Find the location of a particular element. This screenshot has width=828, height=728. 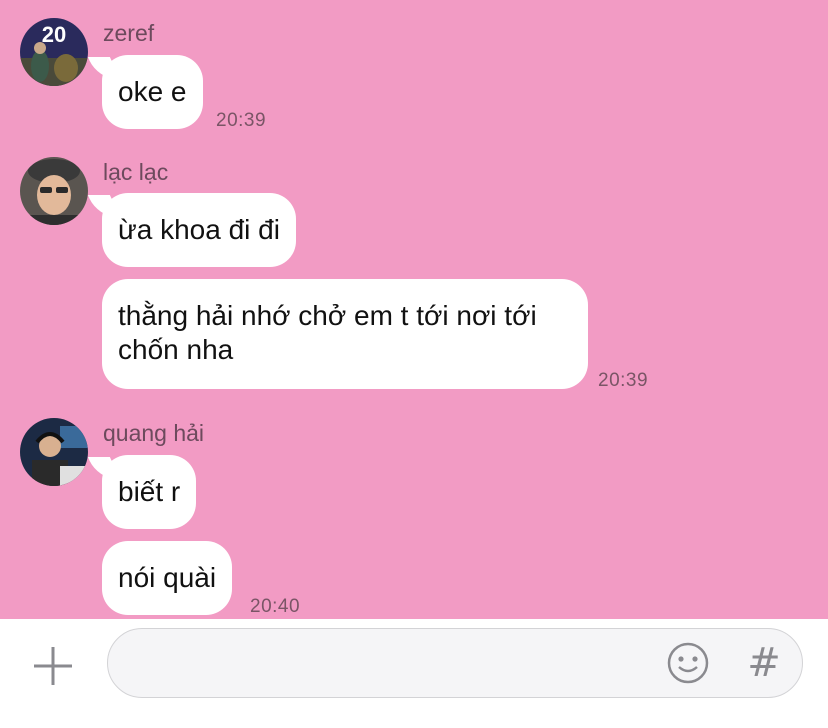

avatar-zeref: 20 is located at coordinates (54, 52).